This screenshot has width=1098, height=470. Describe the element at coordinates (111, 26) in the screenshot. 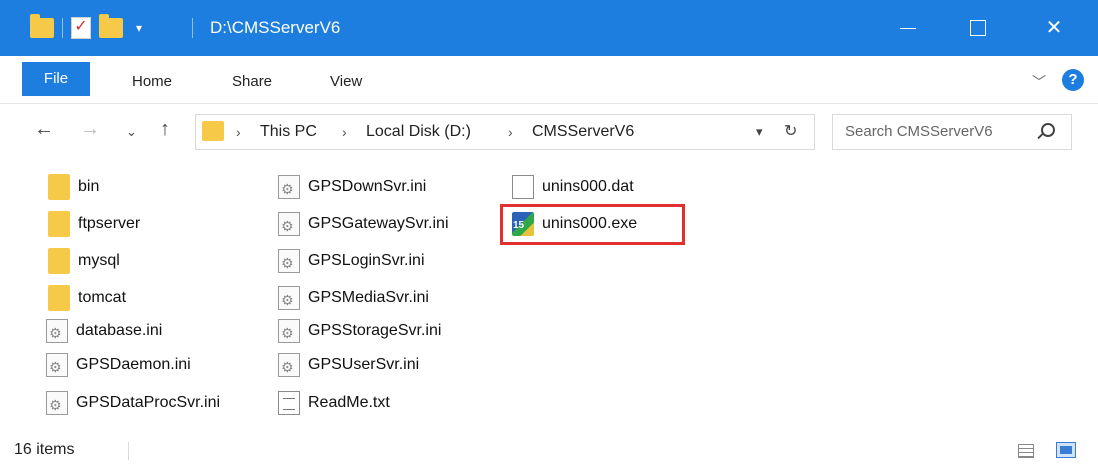

I see `new-folder-icon` at that location.